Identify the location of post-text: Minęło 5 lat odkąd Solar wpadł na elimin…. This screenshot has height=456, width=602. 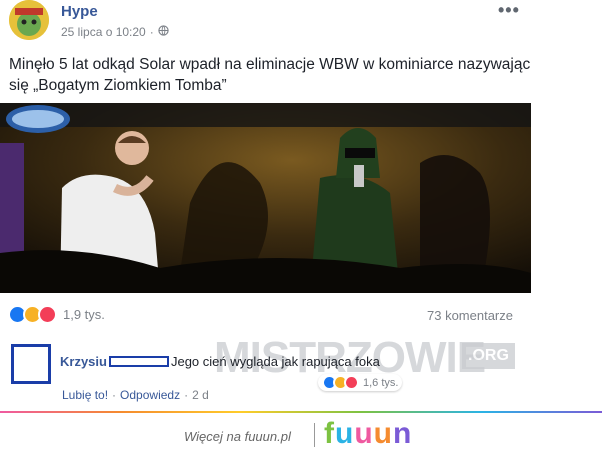
(270, 75).